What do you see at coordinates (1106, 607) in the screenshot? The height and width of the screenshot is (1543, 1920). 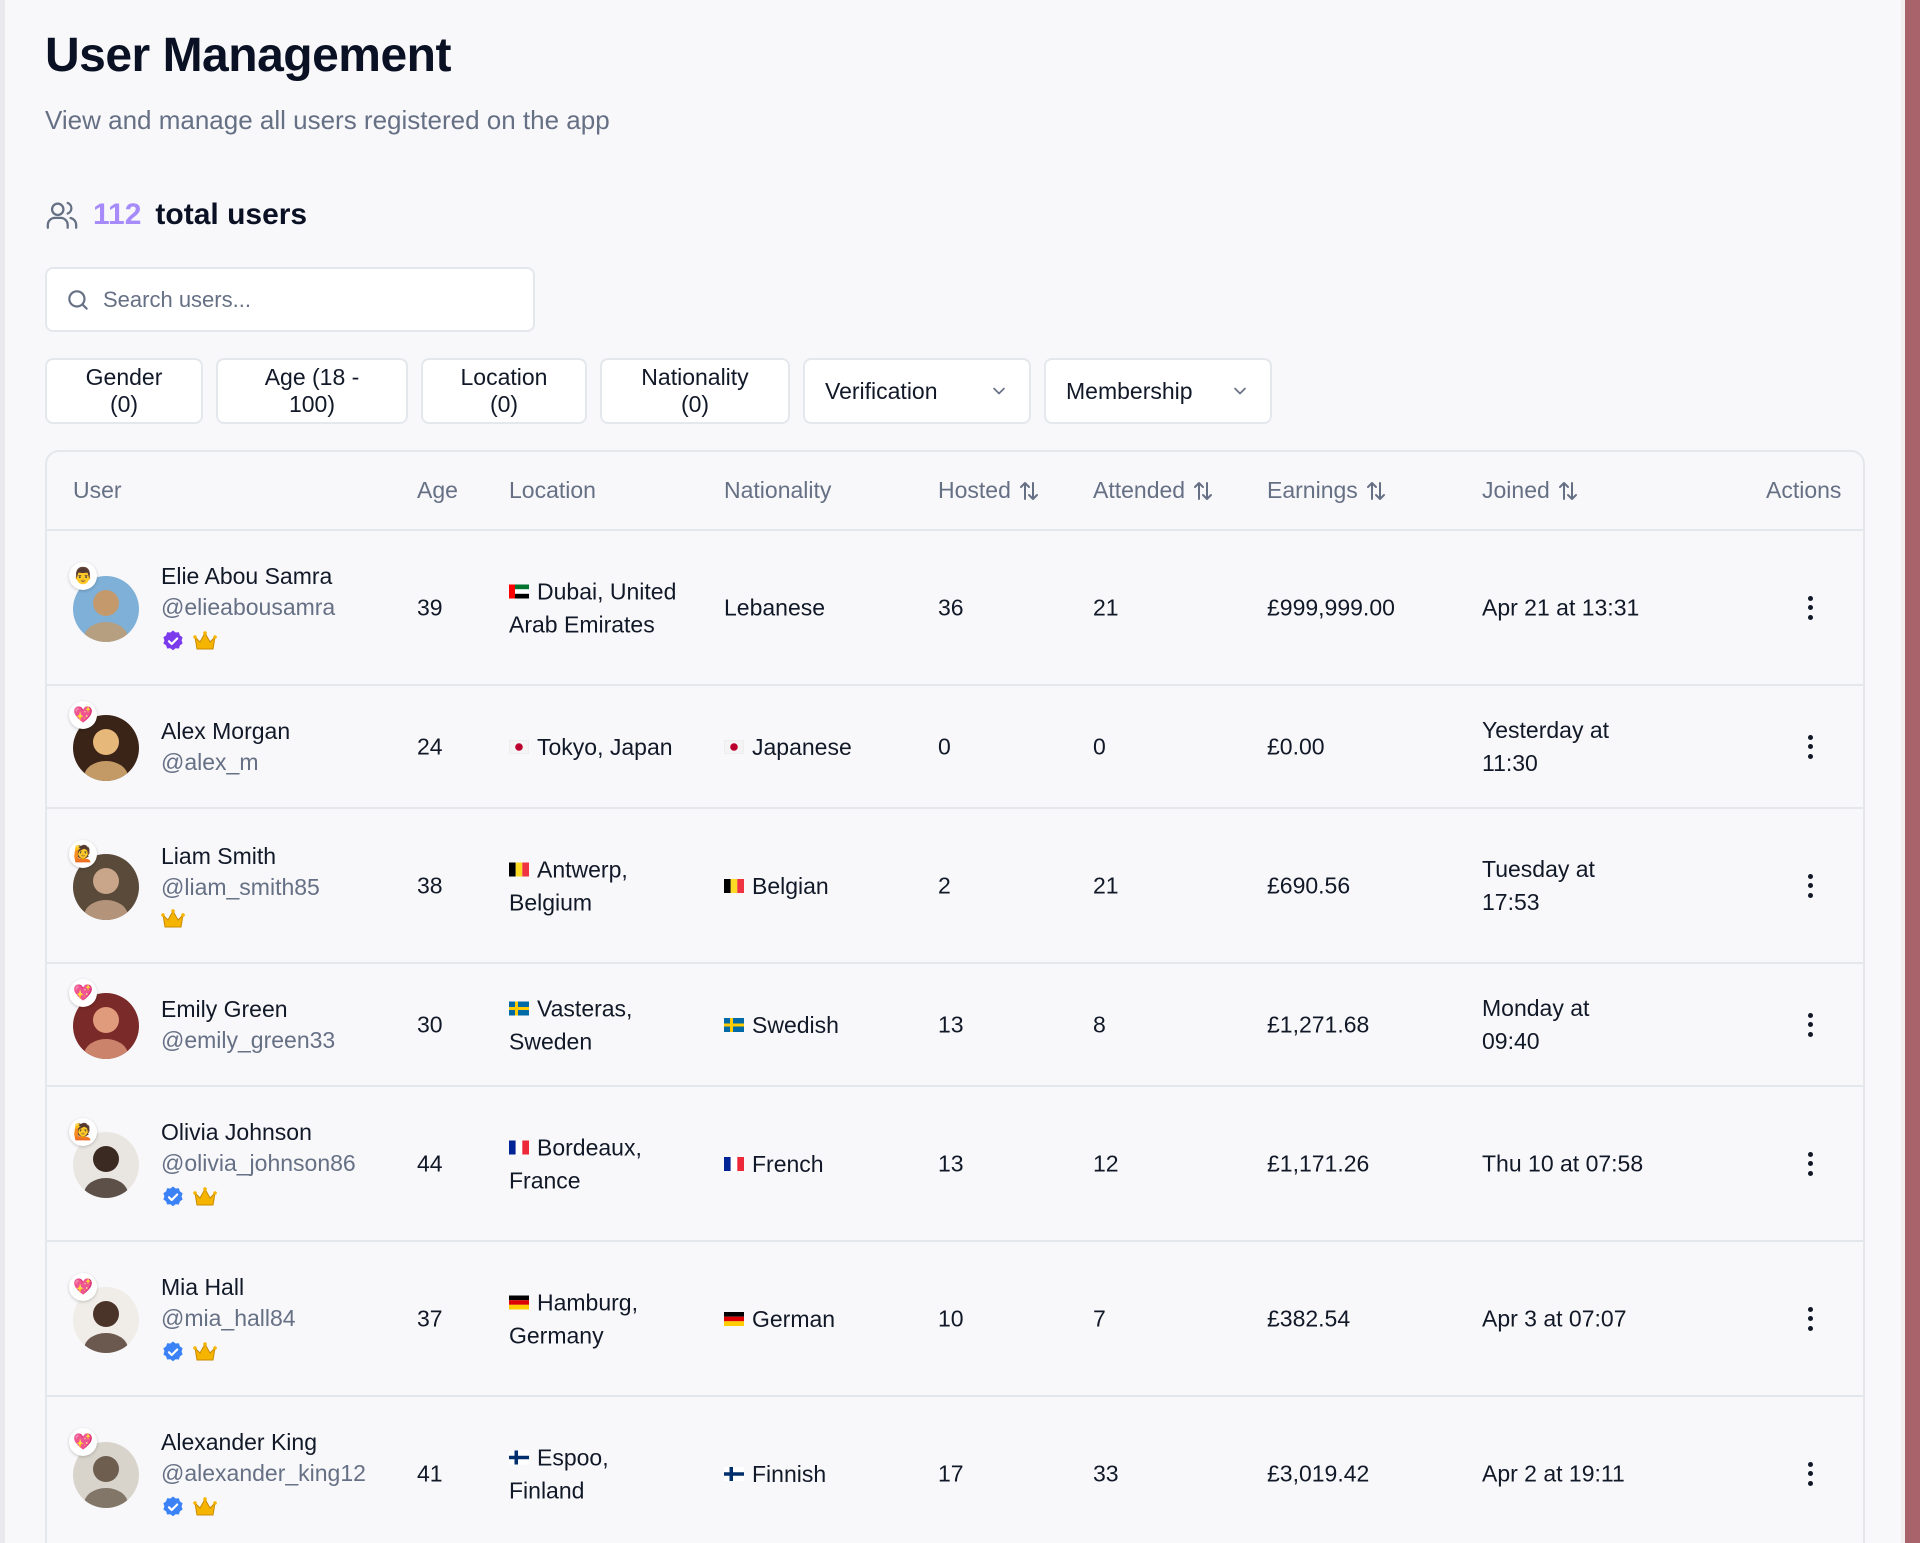 I see `attended-cell: 21` at bounding box center [1106, 607].